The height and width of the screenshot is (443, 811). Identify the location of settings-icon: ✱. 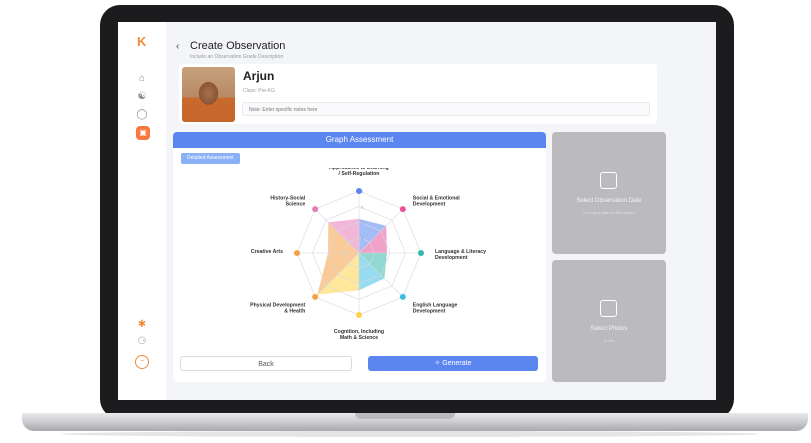
(142, 325).